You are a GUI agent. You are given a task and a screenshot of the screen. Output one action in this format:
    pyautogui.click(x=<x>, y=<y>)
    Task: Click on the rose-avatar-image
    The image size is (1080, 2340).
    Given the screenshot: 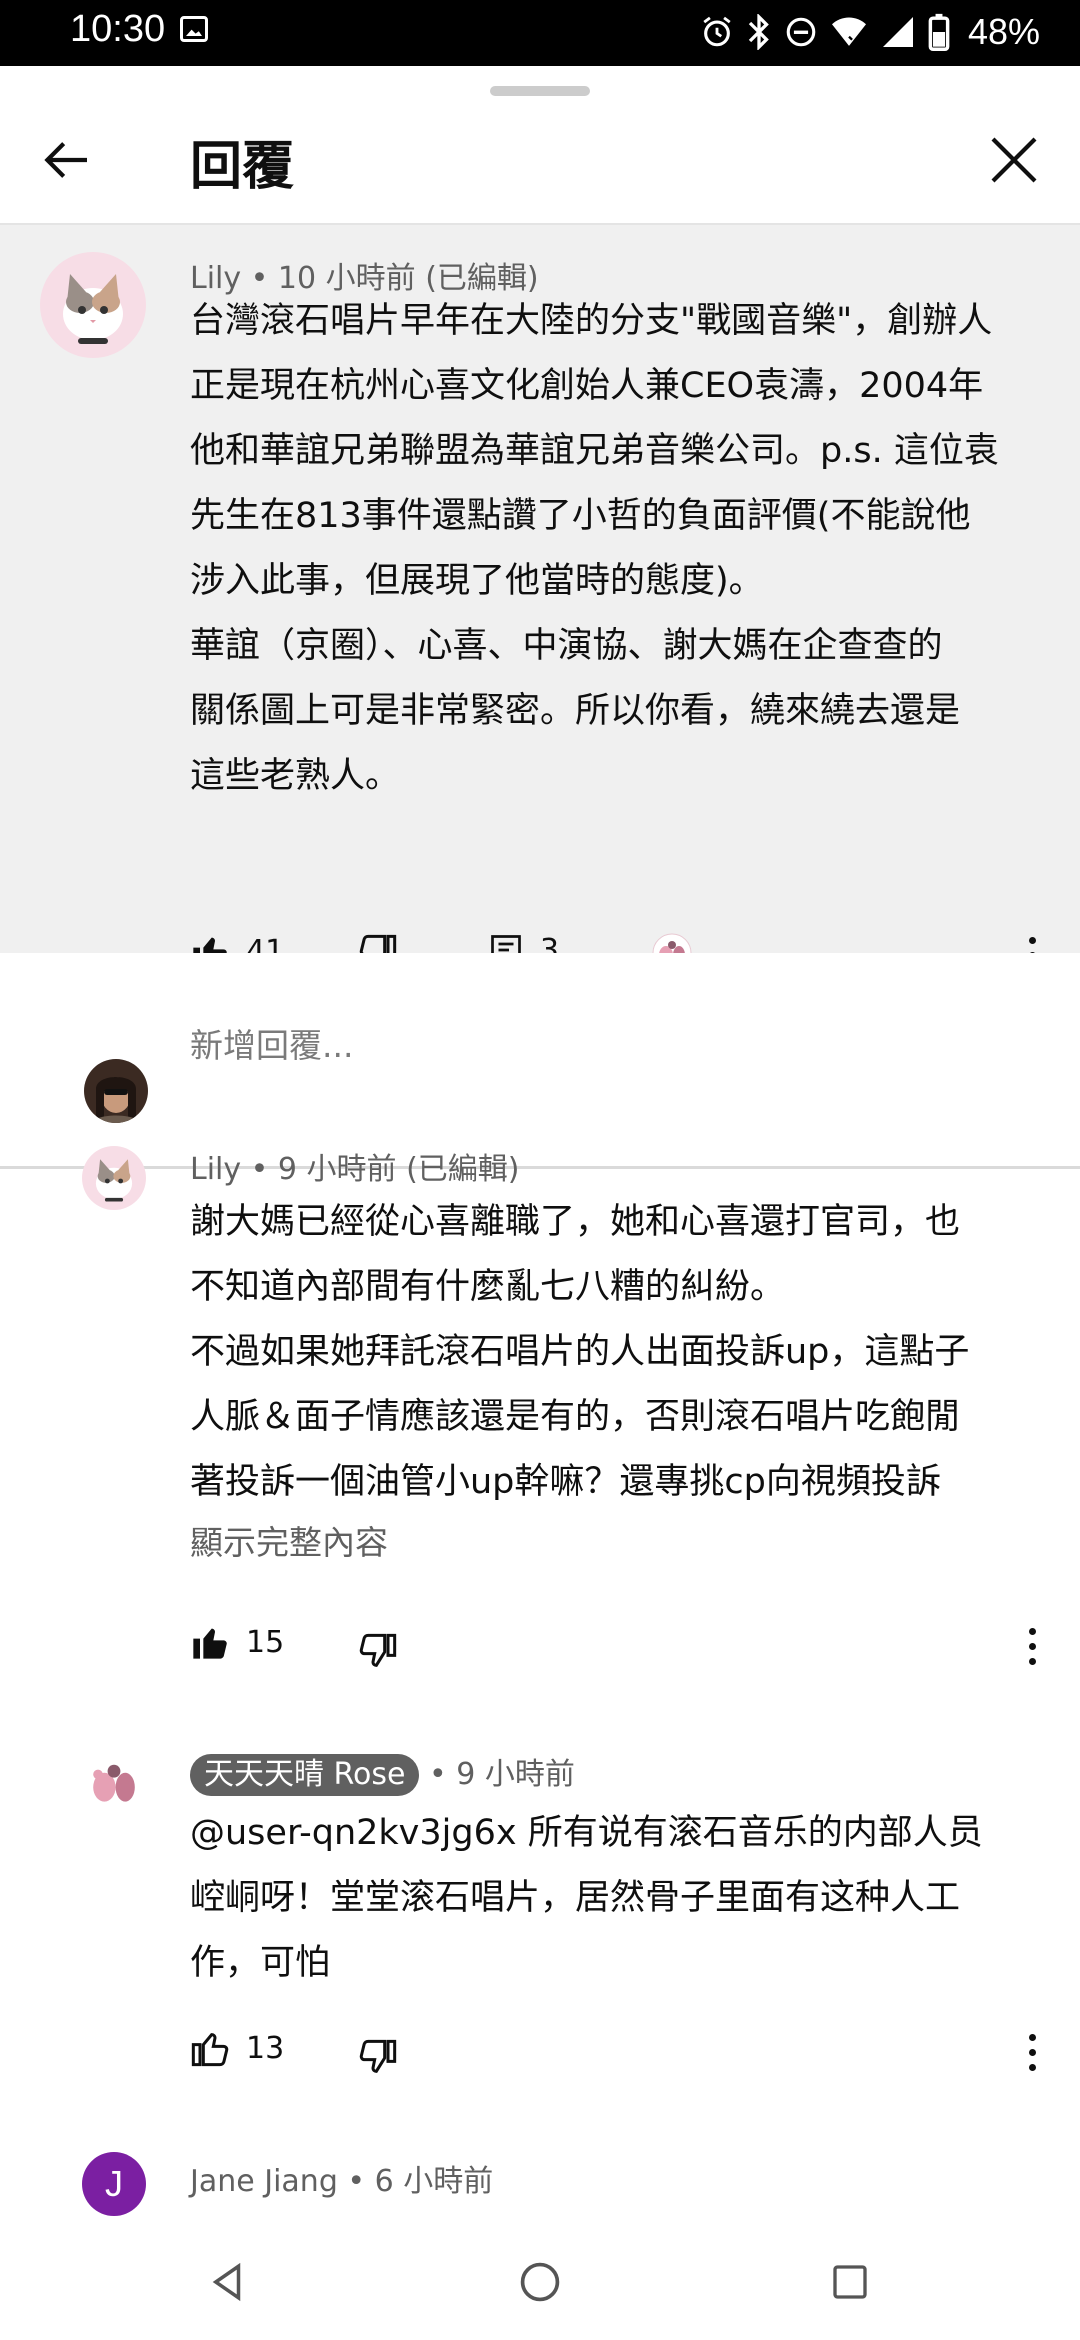 What is the action you would take?
    pyautogui.click(x=114, y=1783)
    